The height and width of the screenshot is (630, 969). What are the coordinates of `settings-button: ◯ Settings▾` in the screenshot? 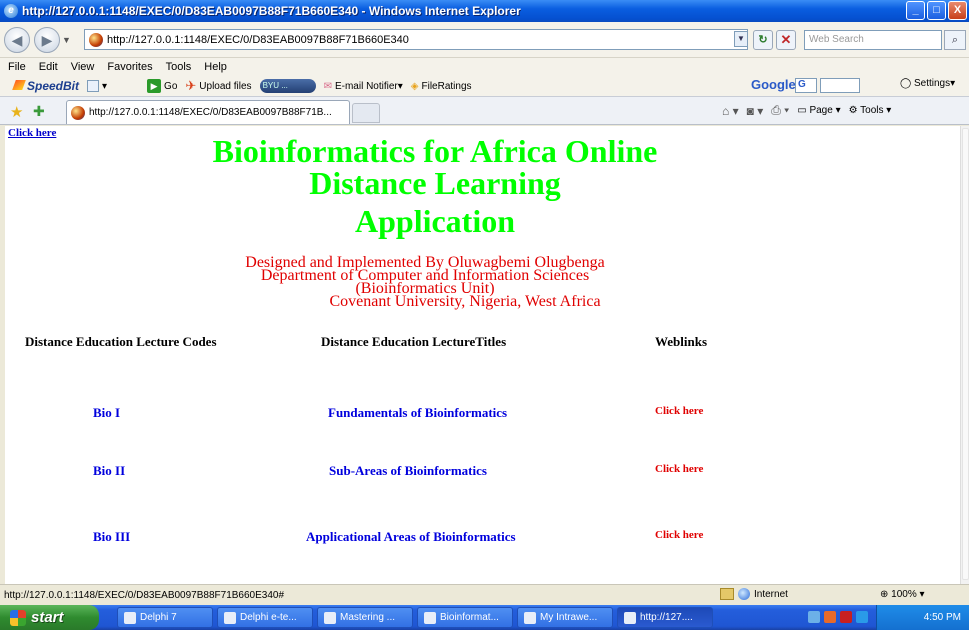 It's located at (927, 83).